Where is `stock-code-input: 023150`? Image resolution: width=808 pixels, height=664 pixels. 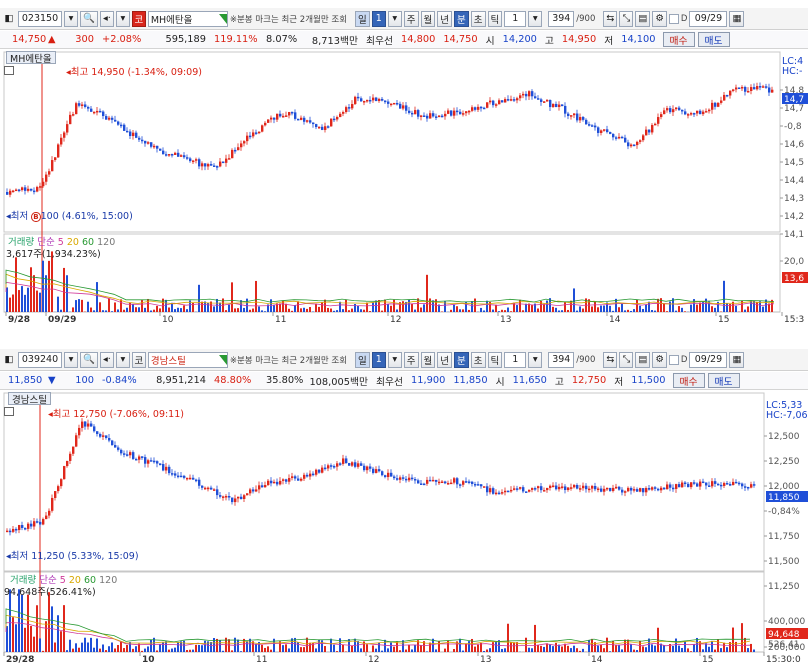 stock-code-input: 023150 is located at coordinates (40, 18).